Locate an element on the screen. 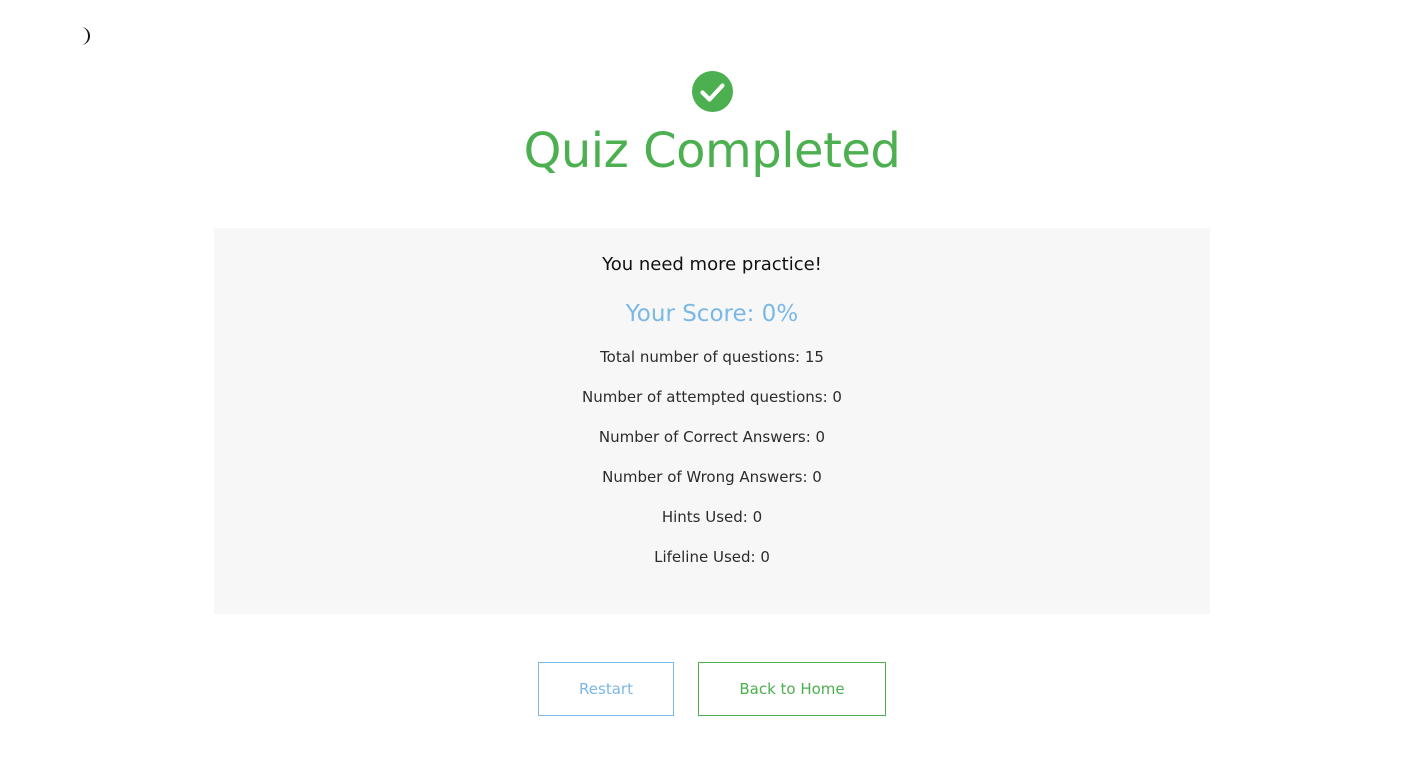 This screenshot has height=766, width=1424. action-buttons: Restart Back to Home is located at coordinates (712, 689).